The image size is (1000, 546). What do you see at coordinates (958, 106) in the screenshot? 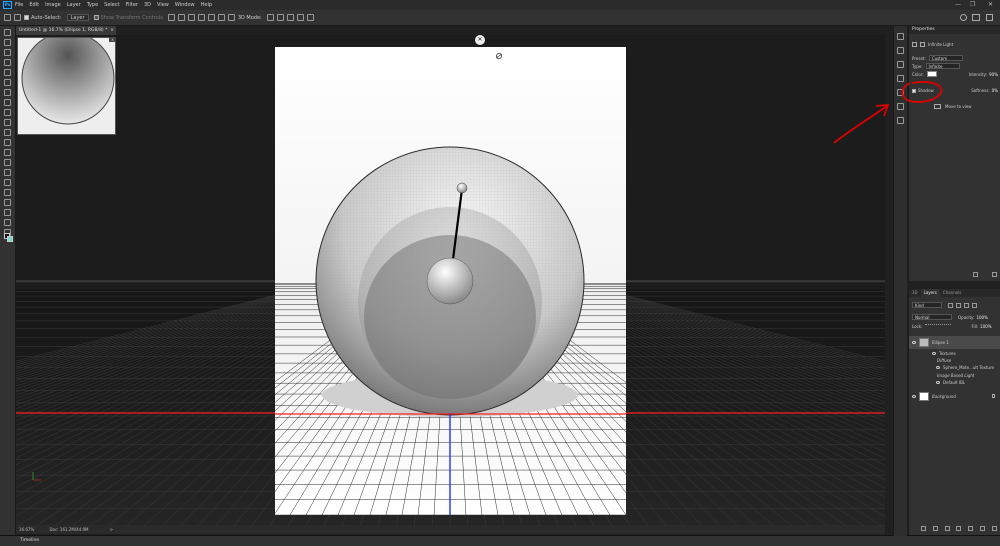
I see `move-to-view-label: Move to view` at bounding box center [958, 106].